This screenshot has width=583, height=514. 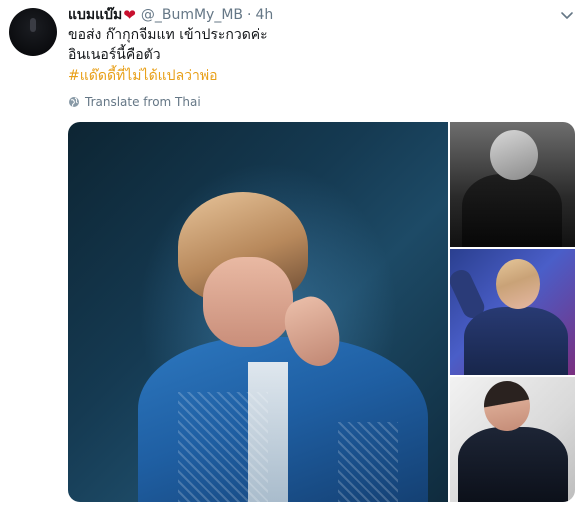 I want to click on translate-link: Translate from Thai, so click(x=134, y=102).